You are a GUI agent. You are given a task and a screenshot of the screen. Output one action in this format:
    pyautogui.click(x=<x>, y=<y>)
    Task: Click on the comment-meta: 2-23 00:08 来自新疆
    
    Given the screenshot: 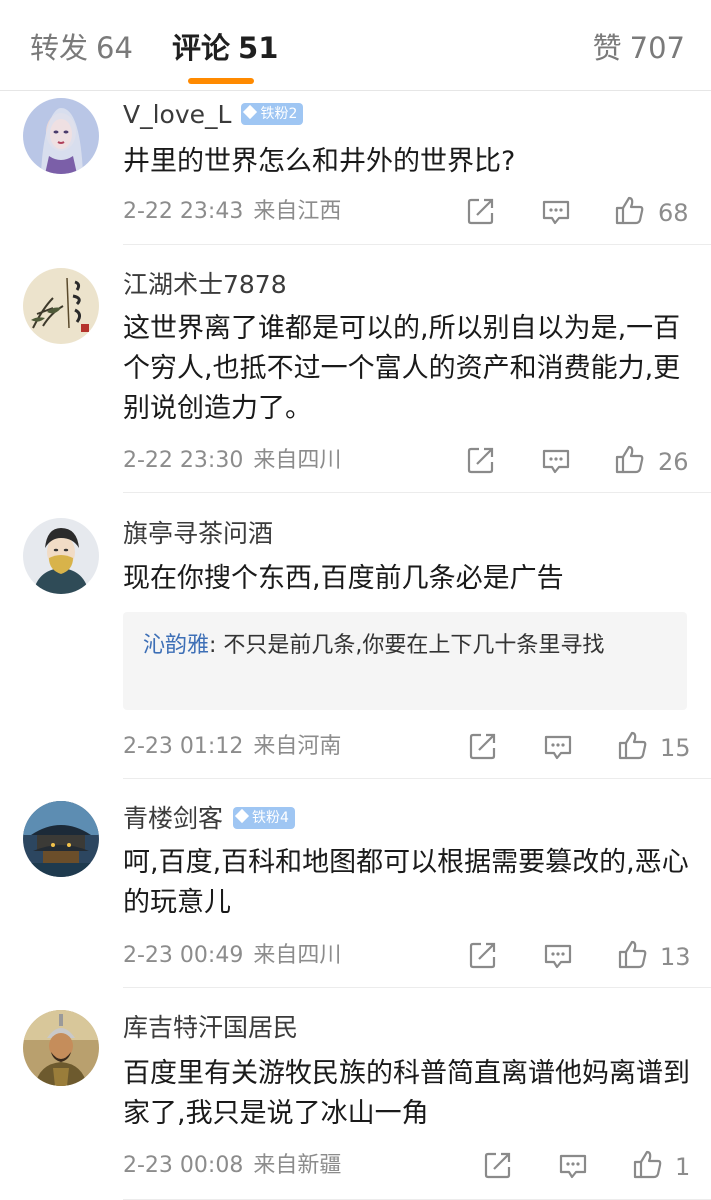 What is the action you would take?
    pyautogui.click(x=232, y=1166)
    